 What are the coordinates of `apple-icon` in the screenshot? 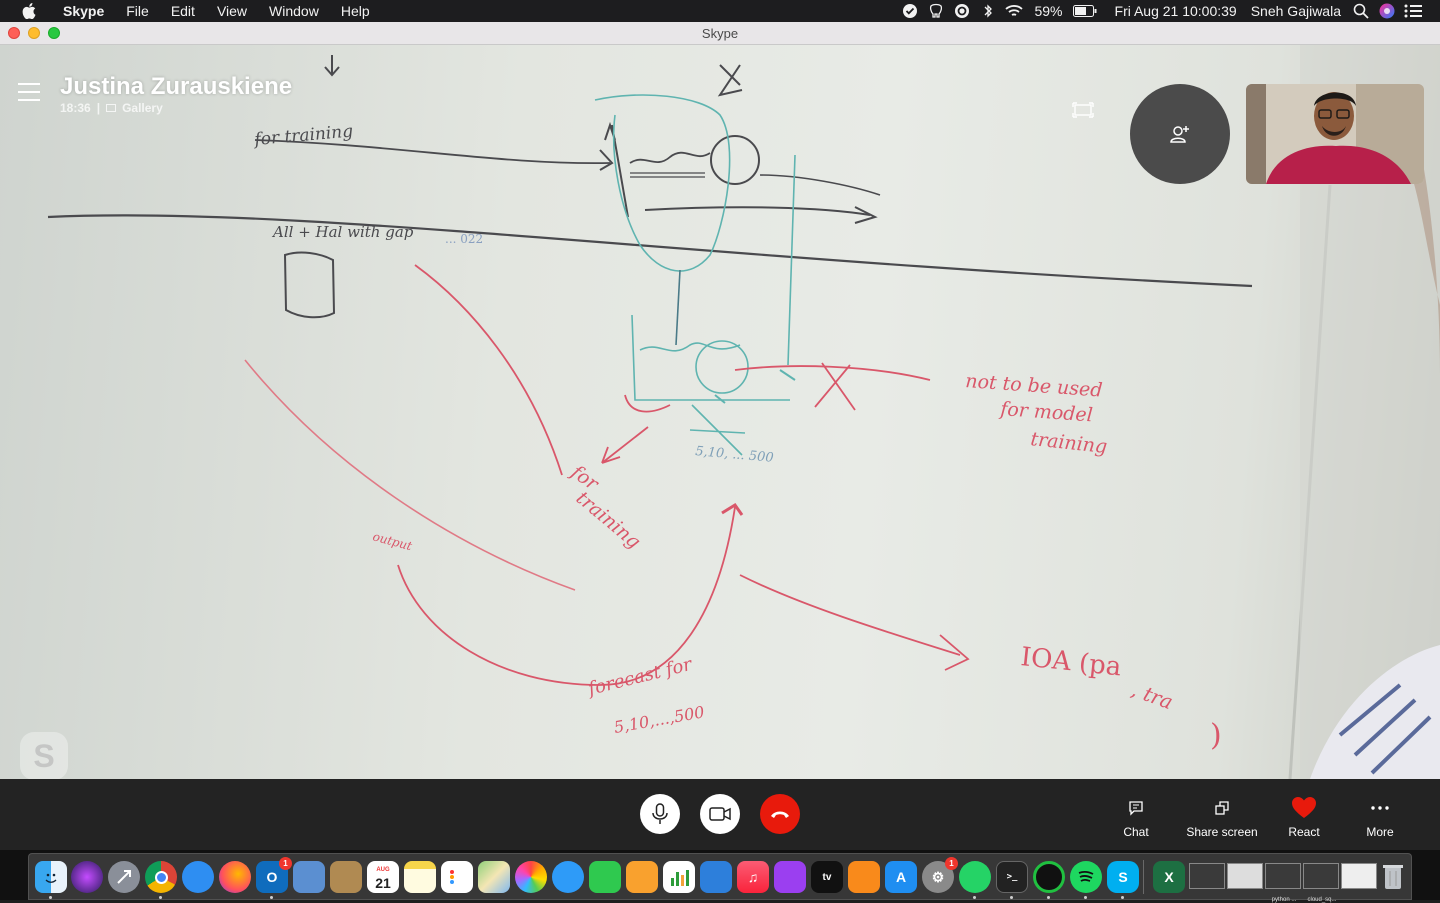 It's located at (29, 11).